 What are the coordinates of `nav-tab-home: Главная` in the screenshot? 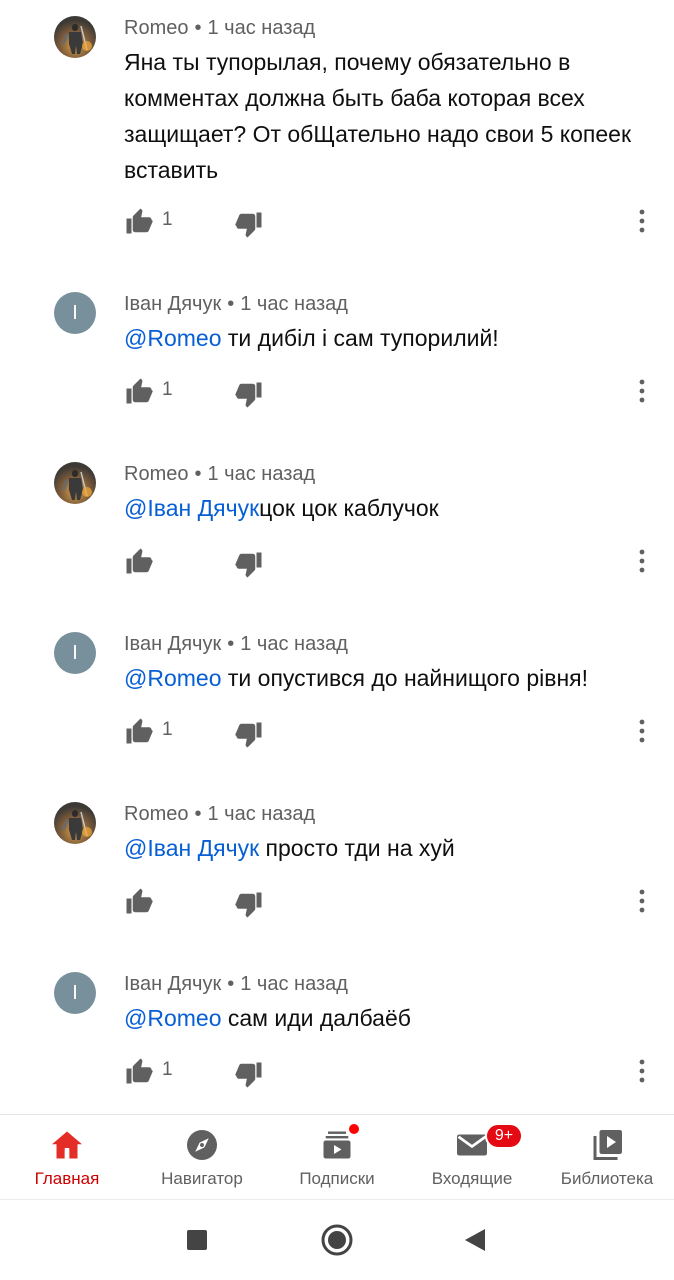 It's located at (67, 1157).